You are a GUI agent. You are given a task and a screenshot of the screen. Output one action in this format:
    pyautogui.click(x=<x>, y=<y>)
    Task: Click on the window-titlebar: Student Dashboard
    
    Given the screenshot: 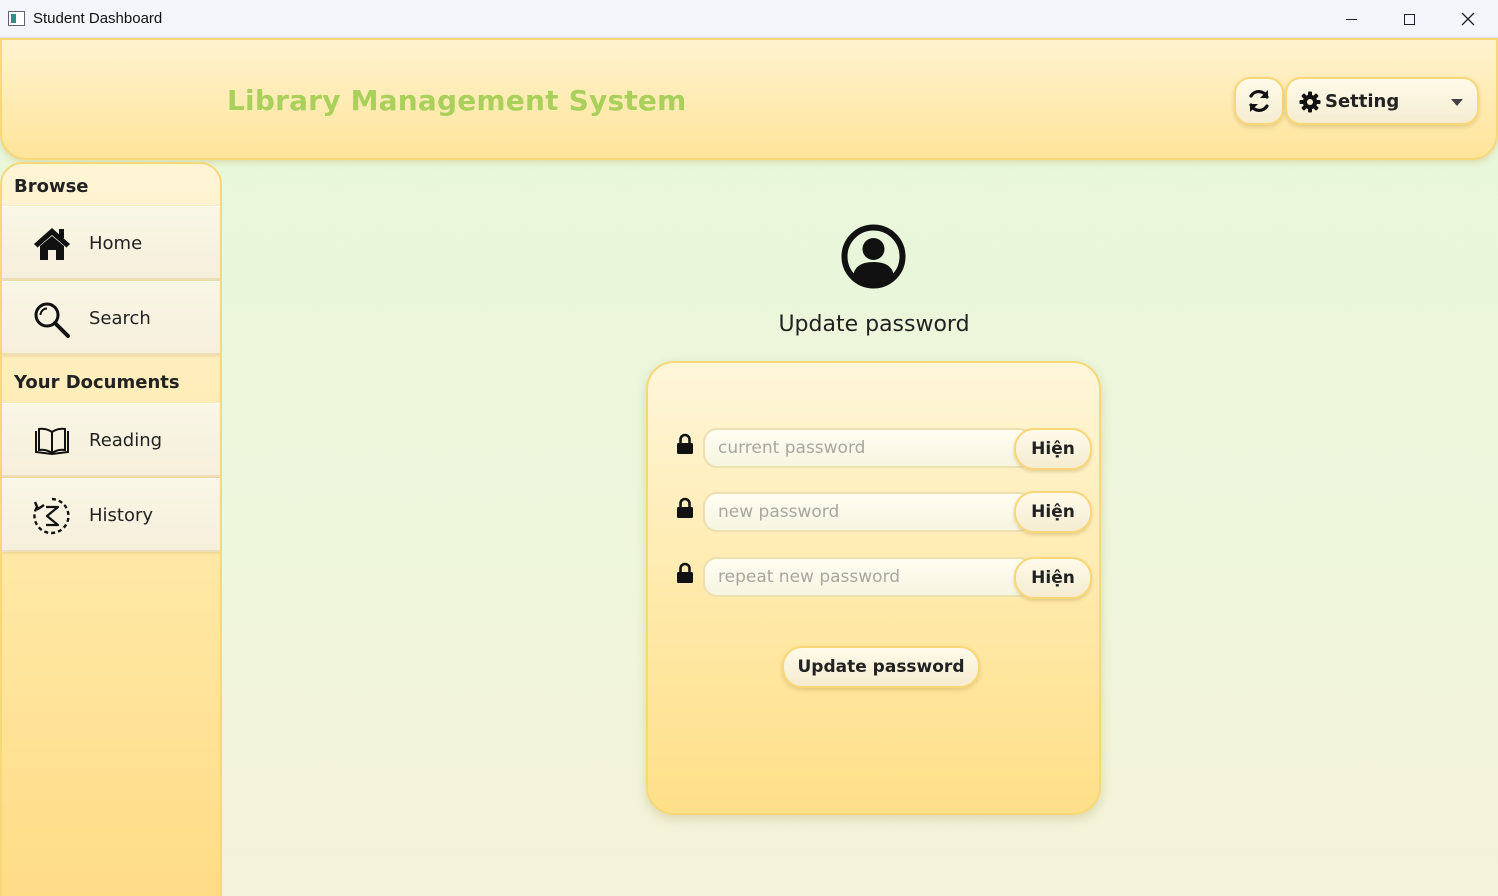 What is the action you would take?
    pyautogui.click(x=749, y=19)
    